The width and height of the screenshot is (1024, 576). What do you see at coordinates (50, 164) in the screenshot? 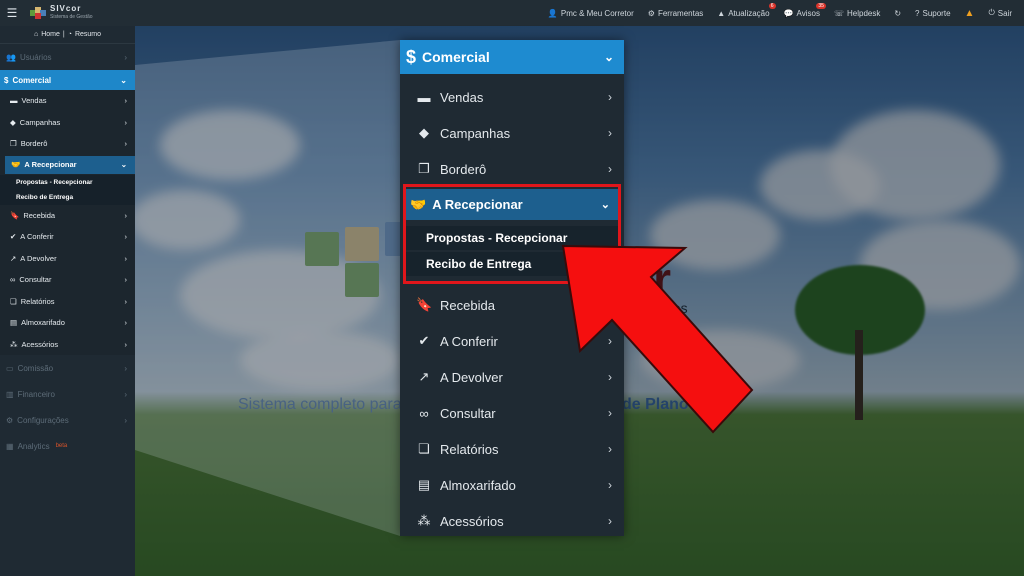
I see `a-recepcionar-label: A Recepcionar` at bounding box center [50, 164].